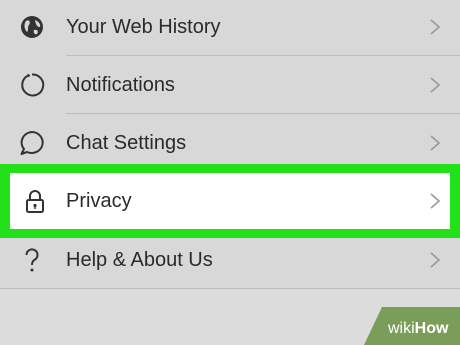 Image resolution: width=460 pixels, height=345 pixels. I want to click on chat-bubble-icon, so click(32, 143).